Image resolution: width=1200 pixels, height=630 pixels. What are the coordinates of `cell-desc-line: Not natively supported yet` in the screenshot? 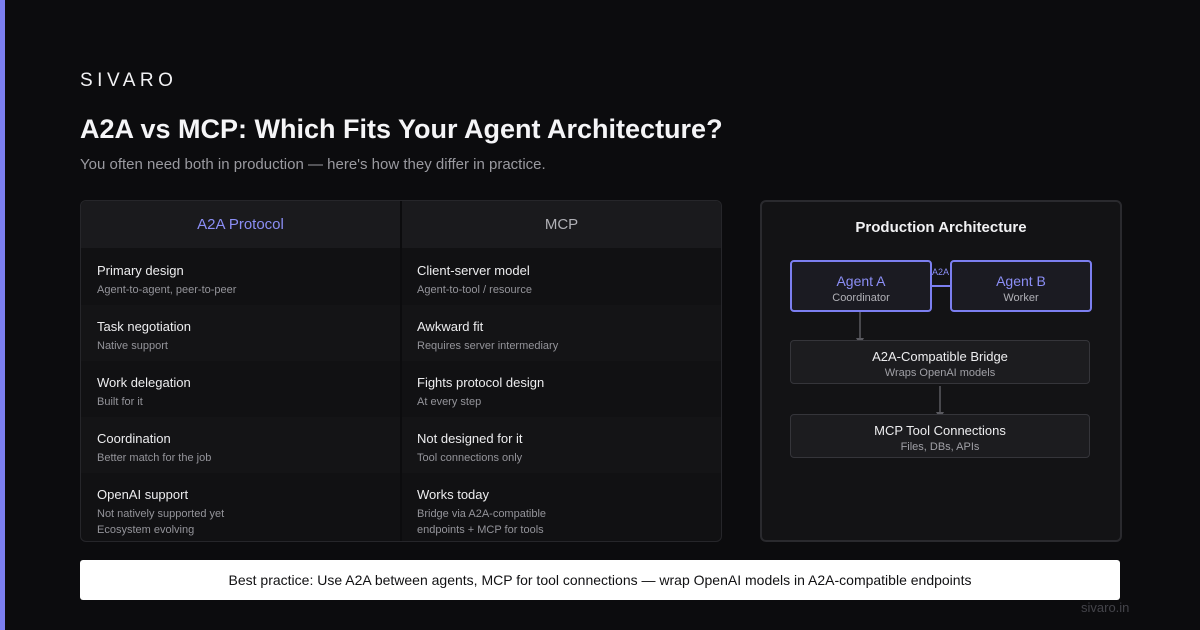 It's located at (161, 514).